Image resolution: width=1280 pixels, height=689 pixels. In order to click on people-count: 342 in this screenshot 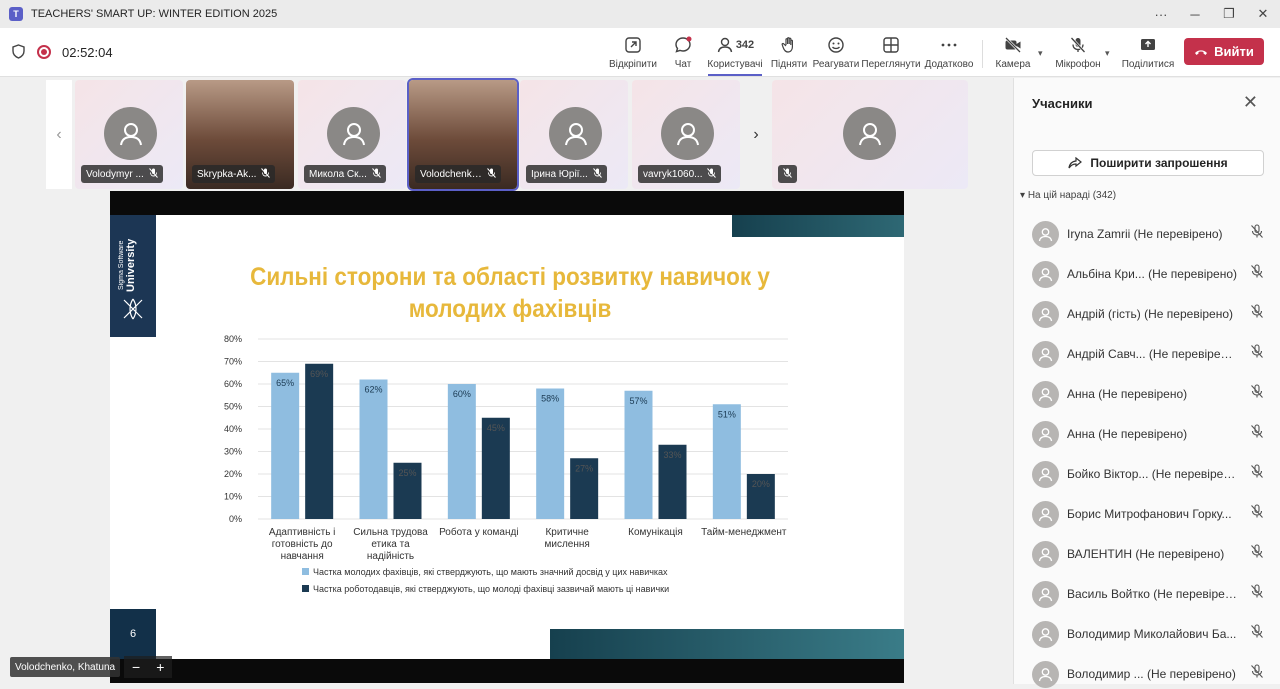, I will do `click(745, 45)`.